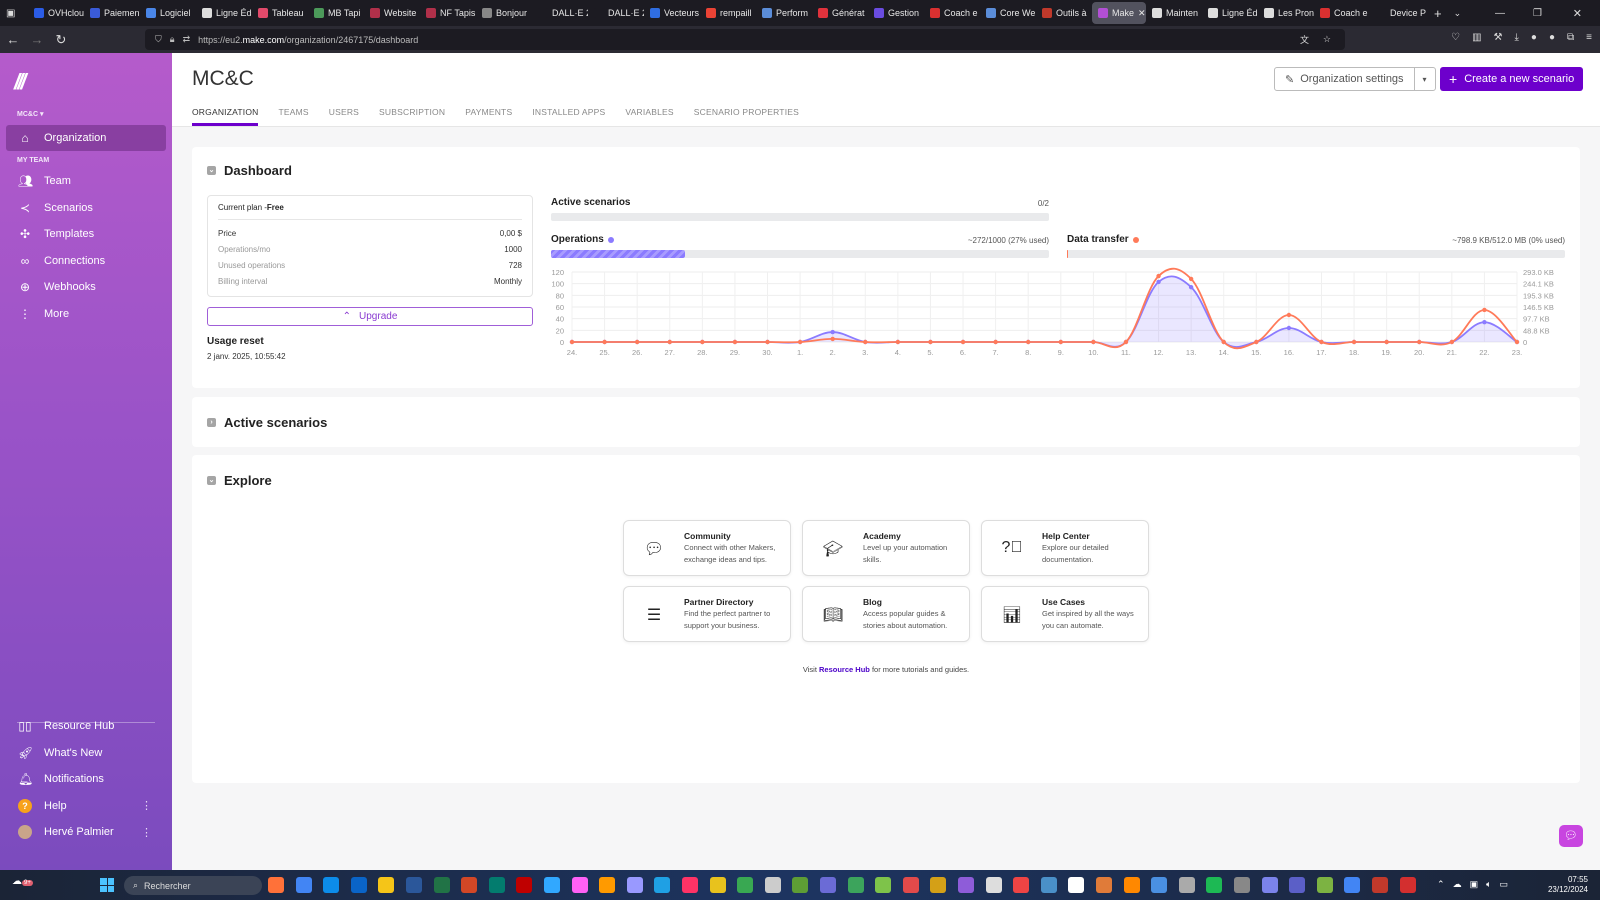 The image size is (1600, 900). Describe the element at coordinates (1589, 37) in the screenshot. I see `menu-icon: ≡` at that location.